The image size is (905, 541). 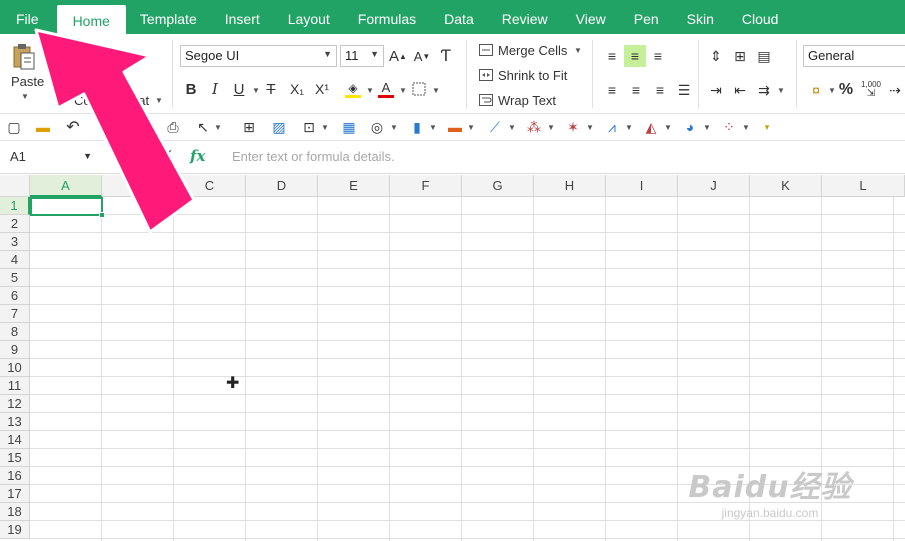 What do you see at coordinates (459, 17) in the screenshot?
I see `menu-data: Data` at bounding box center [459, 17].